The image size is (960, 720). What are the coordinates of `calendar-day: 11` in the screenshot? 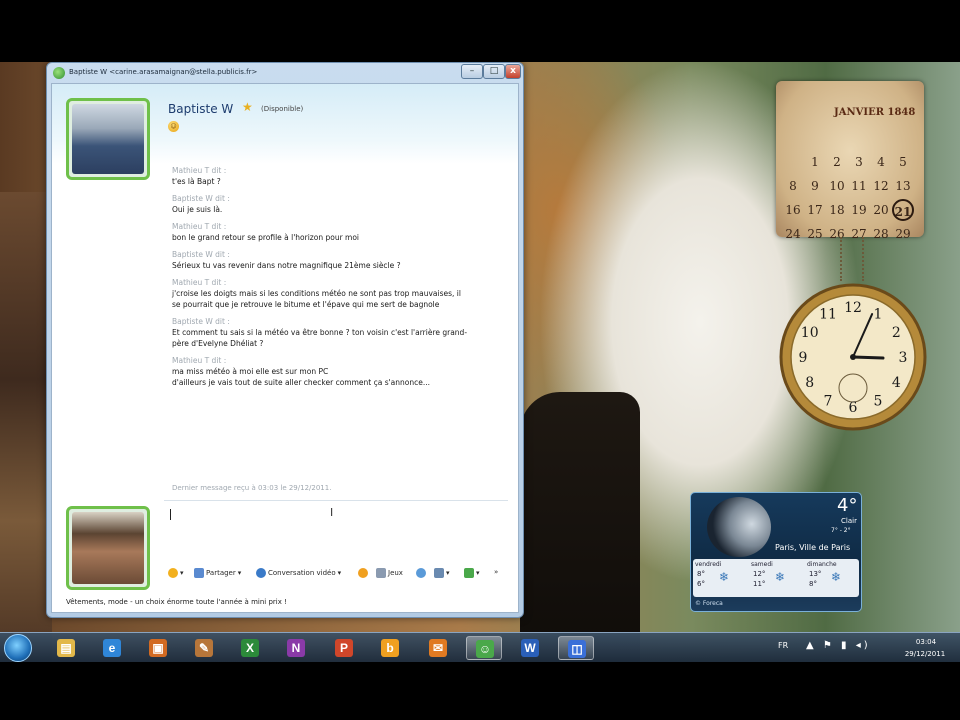 It's located at (859, 186).